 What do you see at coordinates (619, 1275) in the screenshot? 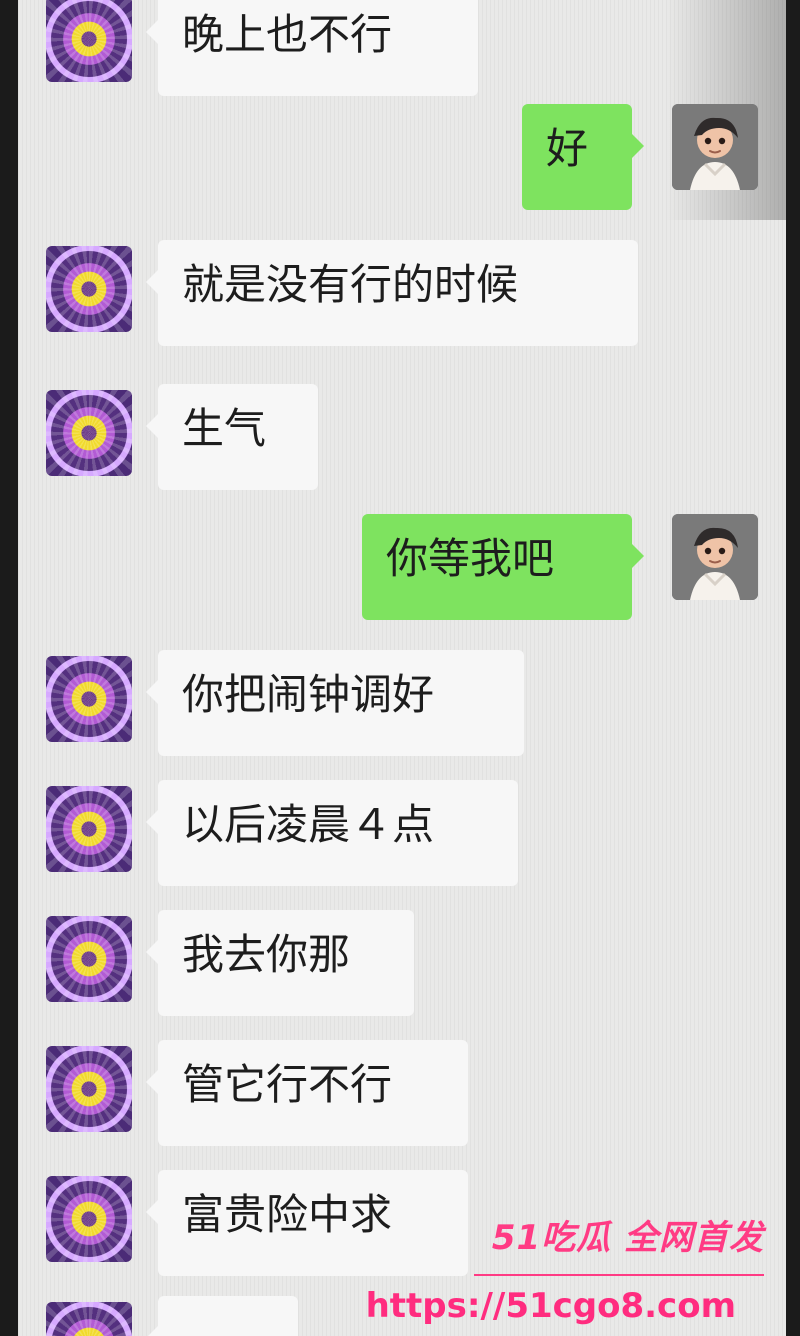
I see `watermark-line` at bounding box center [619, 1275].